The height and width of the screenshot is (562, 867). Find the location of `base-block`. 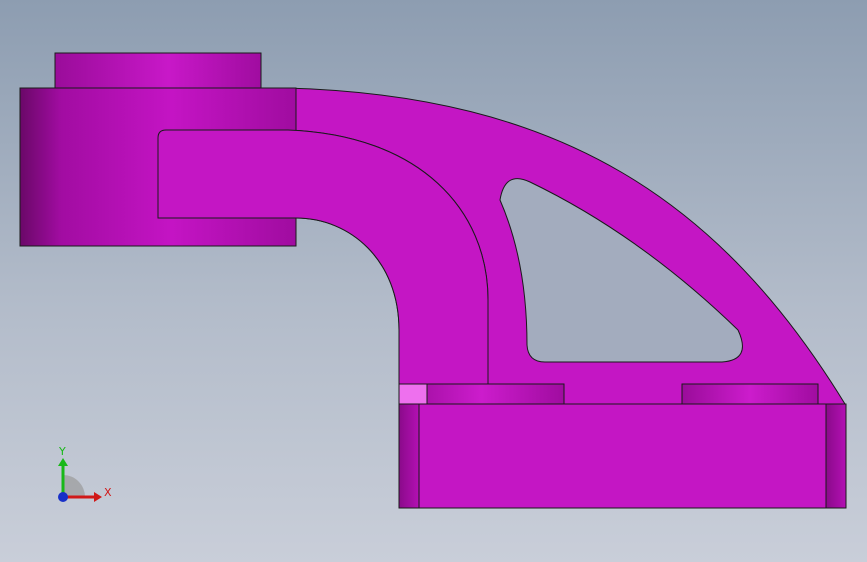

base-block is located at coordinates (622, 456).